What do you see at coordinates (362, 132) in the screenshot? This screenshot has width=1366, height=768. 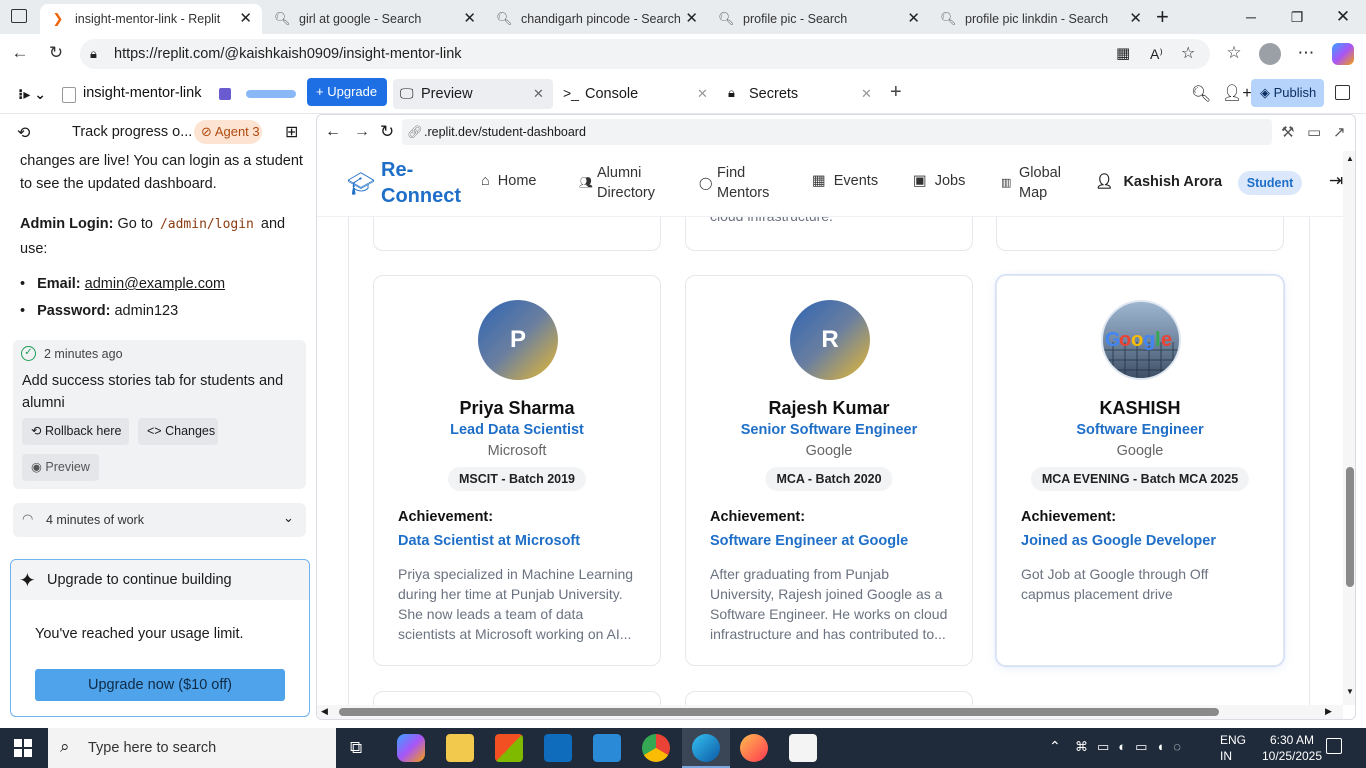 I see `preview-forward-icon: →` at bounding box center [362, 132].